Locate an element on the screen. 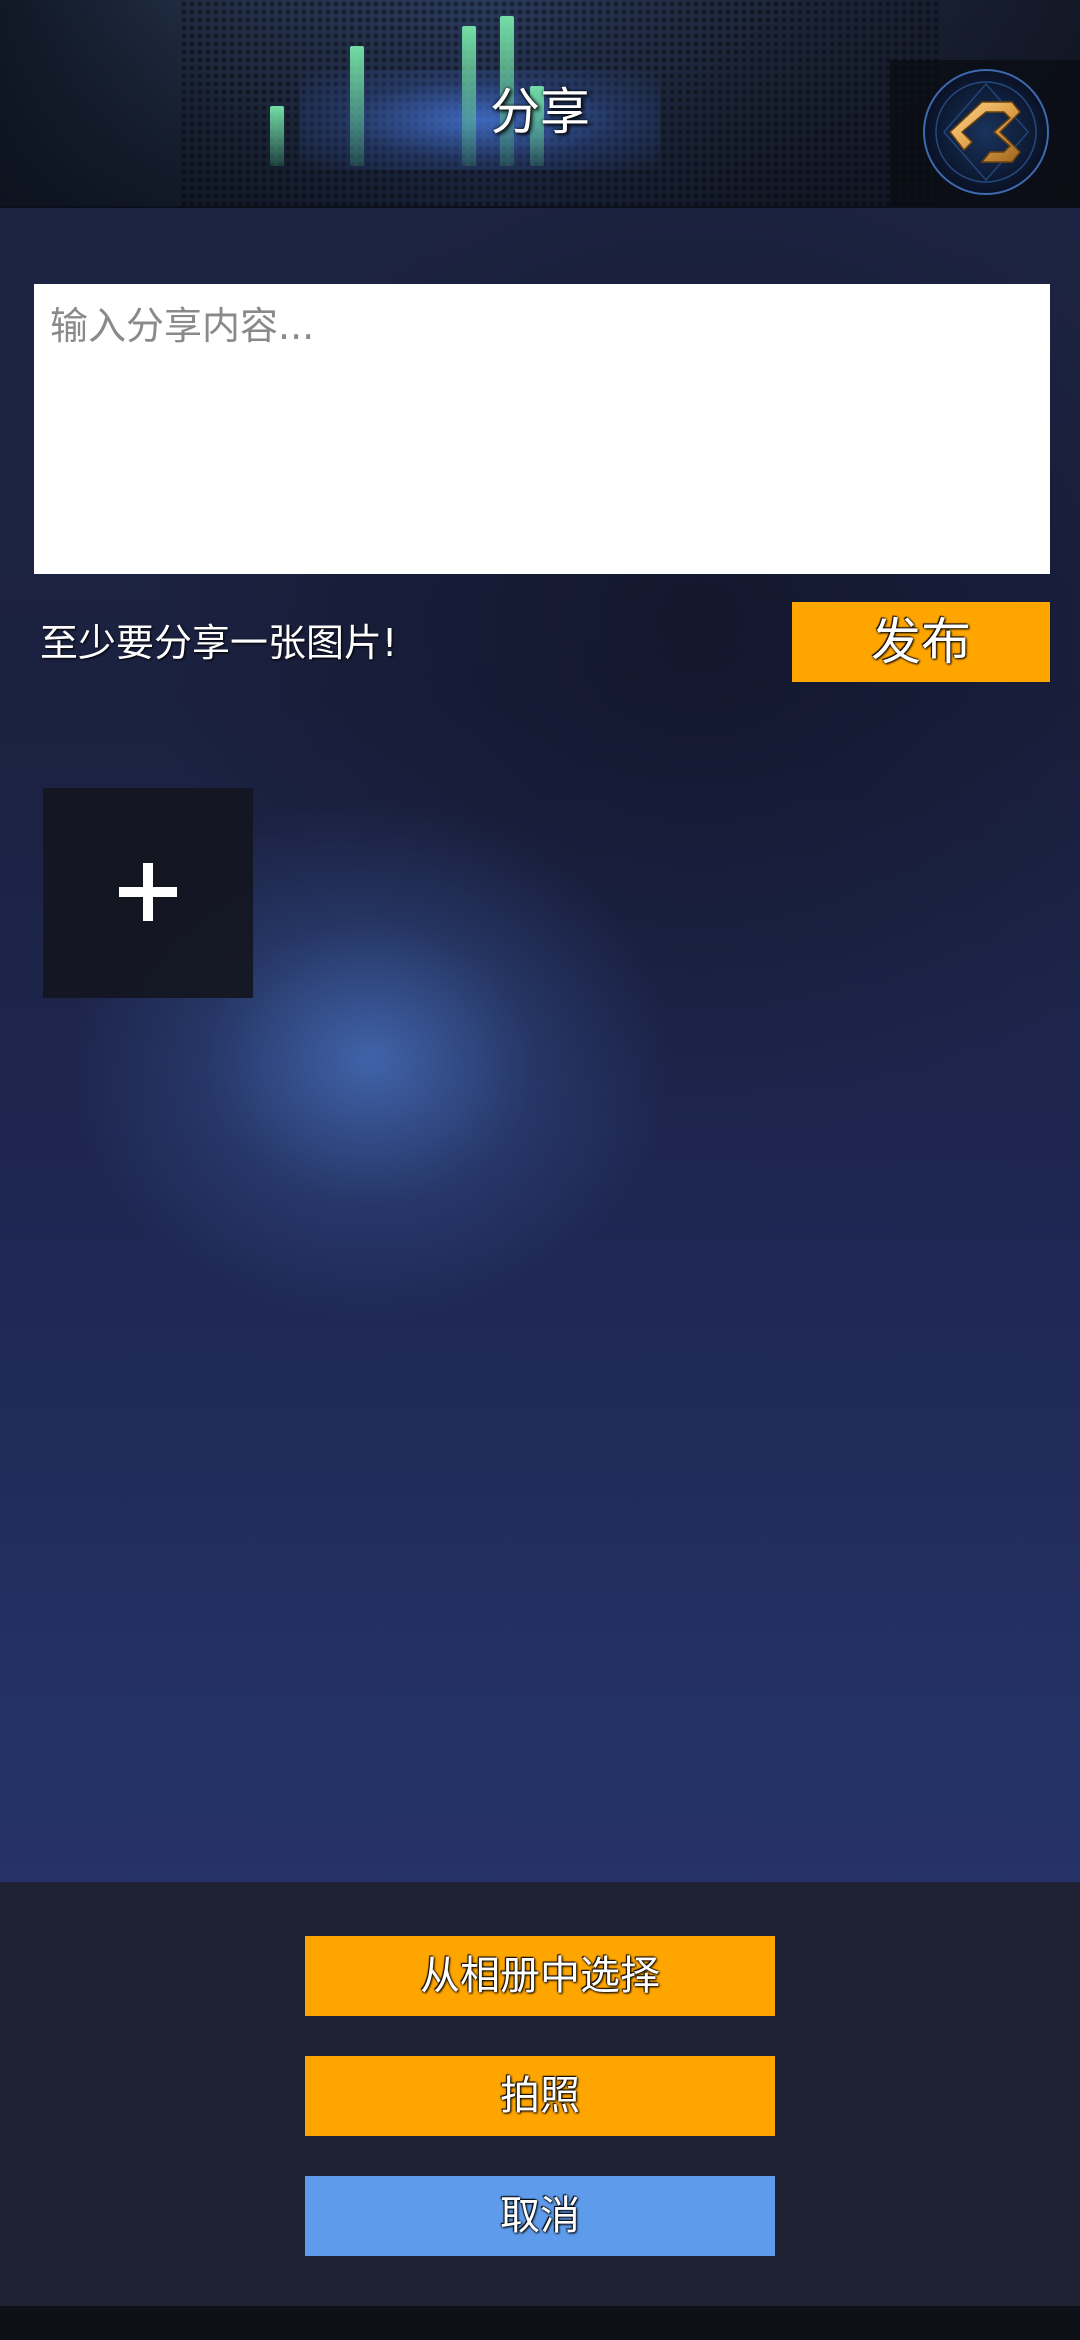 The image size is (1080, 2340). add-image-button is located at coordinates (148, 893).